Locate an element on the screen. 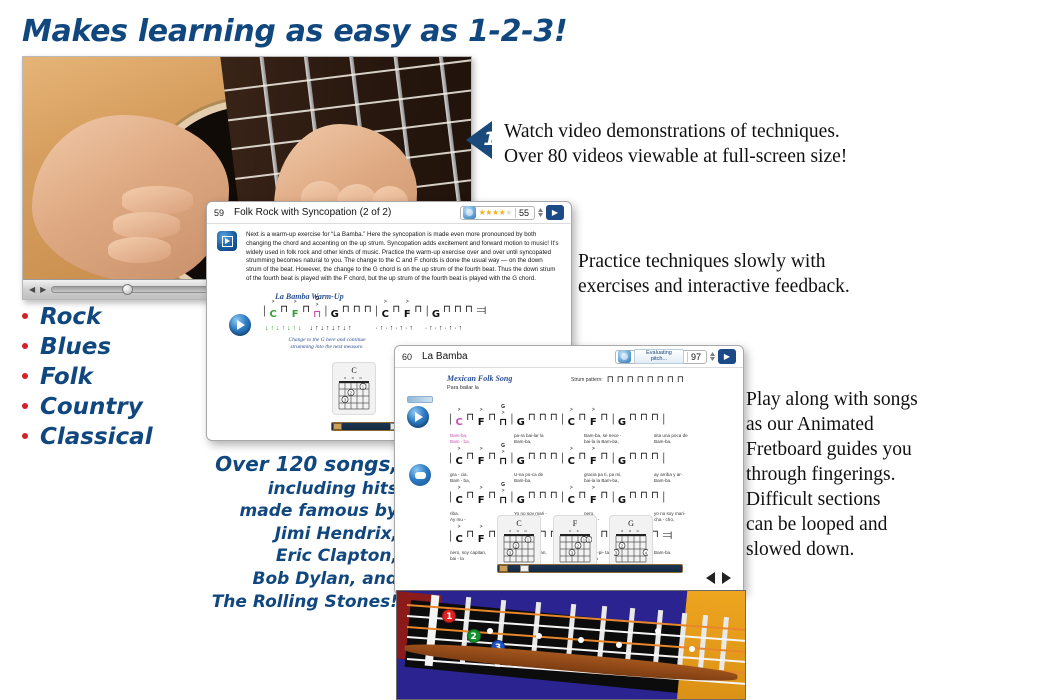 Image resolution: width=1060 pixels, height=700 pixels. callout-line: can be looped and is located at coordinates (817, 524).